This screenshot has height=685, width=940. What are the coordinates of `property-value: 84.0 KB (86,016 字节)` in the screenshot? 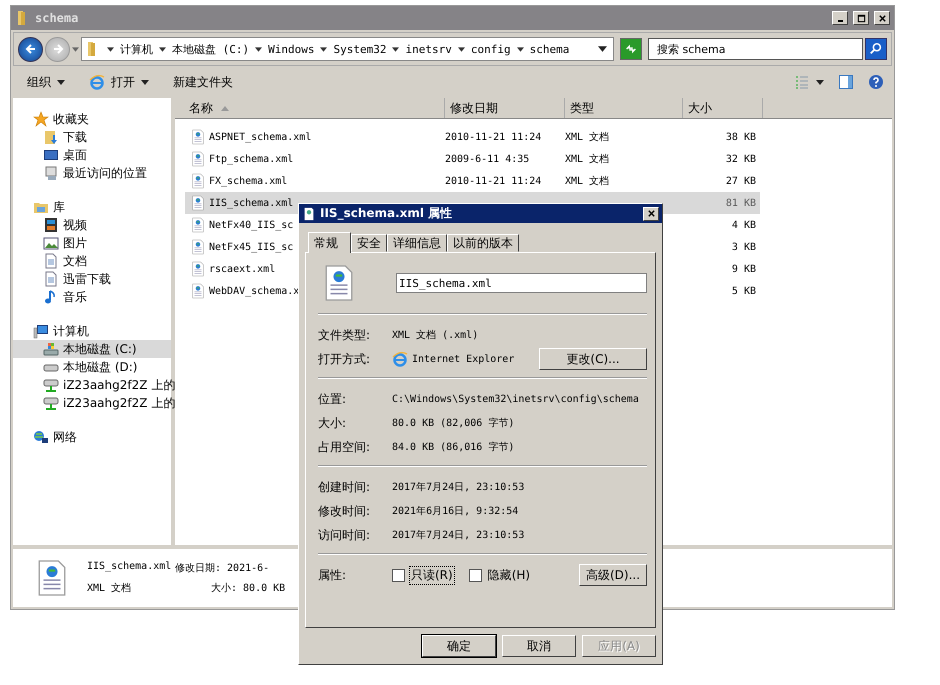 It's located at (453, 447).